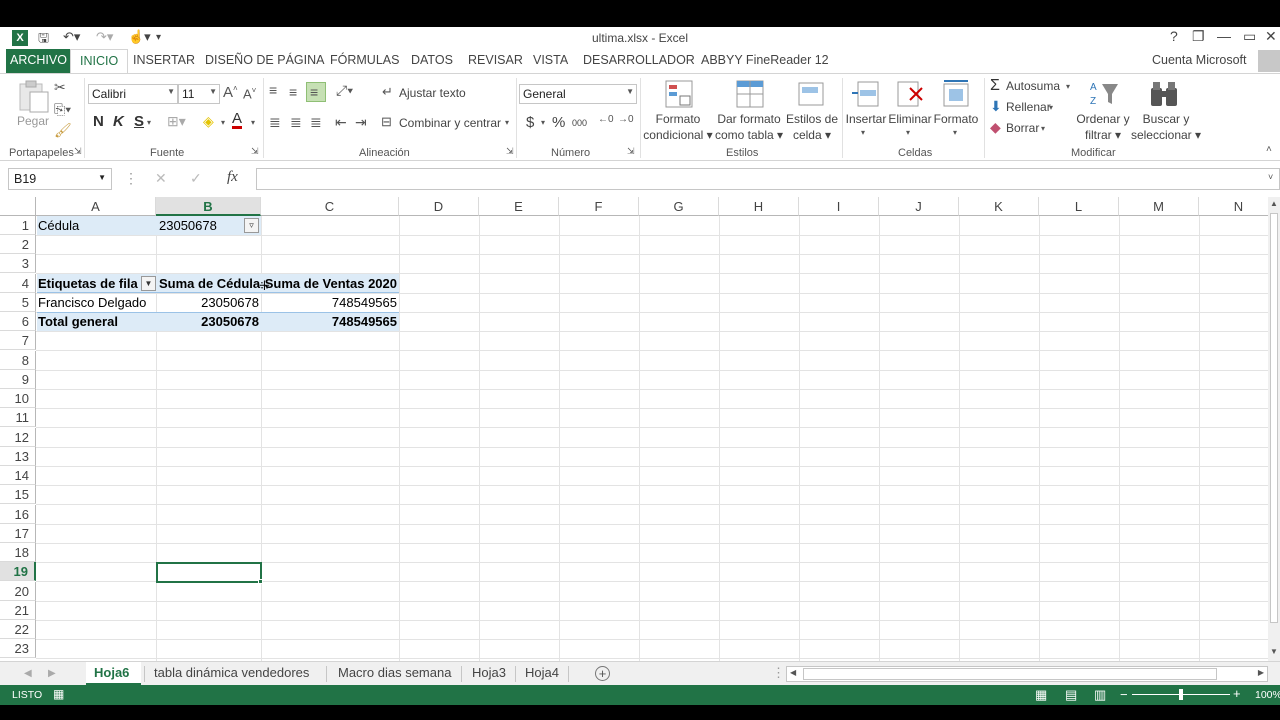 This screenshot has width=1280, height=720. I want to click on select-all-corner, so click(18, 206).